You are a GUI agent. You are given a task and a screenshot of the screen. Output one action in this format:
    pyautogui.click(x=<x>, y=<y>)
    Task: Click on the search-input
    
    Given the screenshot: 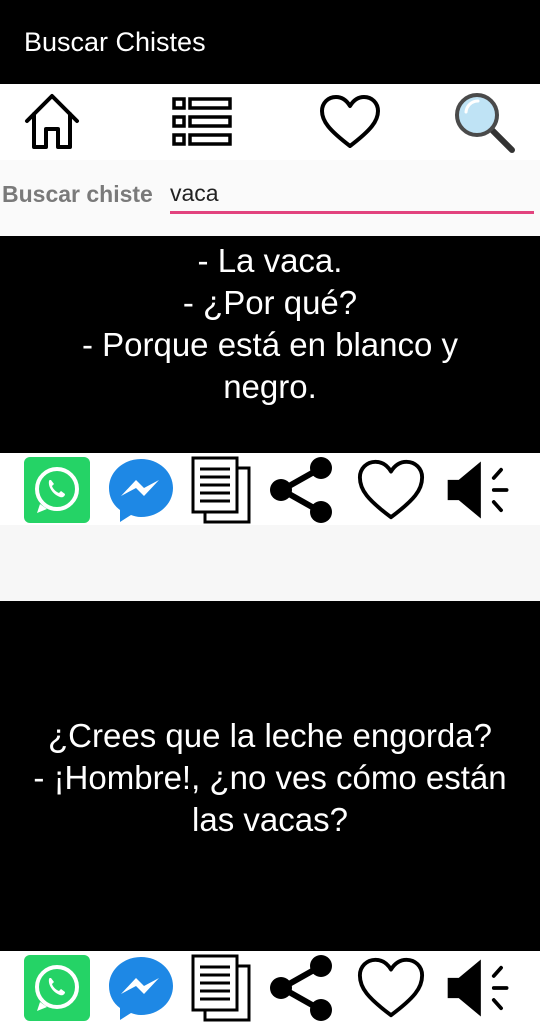 What is the action you would take?
    pyautogui.click(x=352, y=196)
    